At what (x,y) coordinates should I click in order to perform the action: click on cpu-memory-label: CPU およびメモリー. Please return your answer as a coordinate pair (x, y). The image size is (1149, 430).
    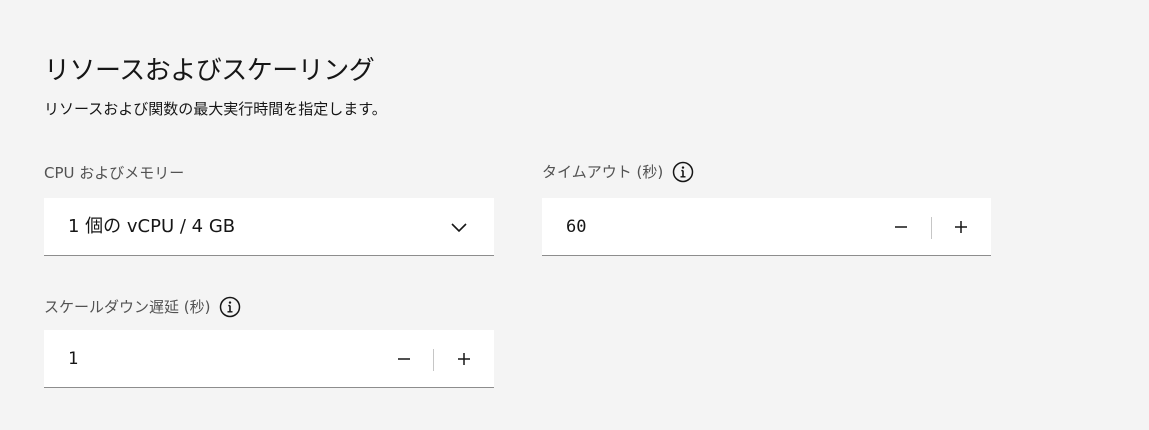
    Looking at the image, I should click on (114, 173).